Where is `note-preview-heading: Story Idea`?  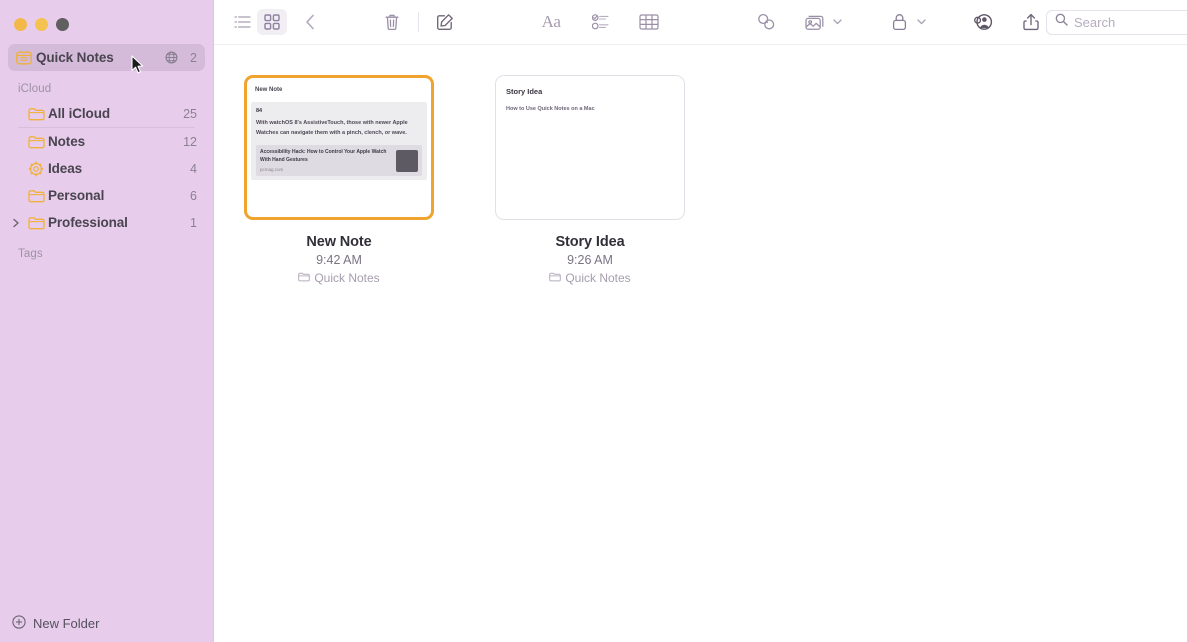 note-preview-heading: Story Idea is located at coordinates (524, 91).